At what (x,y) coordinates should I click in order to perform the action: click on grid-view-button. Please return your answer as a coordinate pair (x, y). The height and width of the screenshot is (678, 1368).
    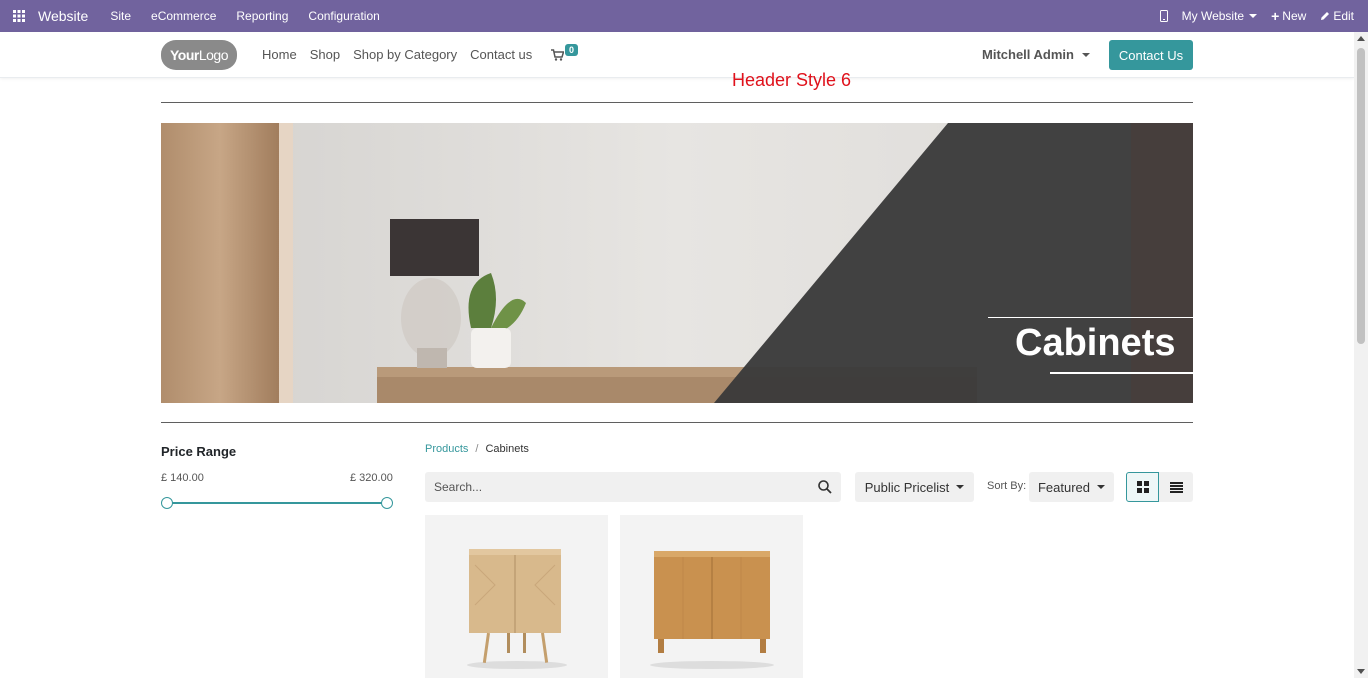
    Looking at the image, I should click on (1142, 487).